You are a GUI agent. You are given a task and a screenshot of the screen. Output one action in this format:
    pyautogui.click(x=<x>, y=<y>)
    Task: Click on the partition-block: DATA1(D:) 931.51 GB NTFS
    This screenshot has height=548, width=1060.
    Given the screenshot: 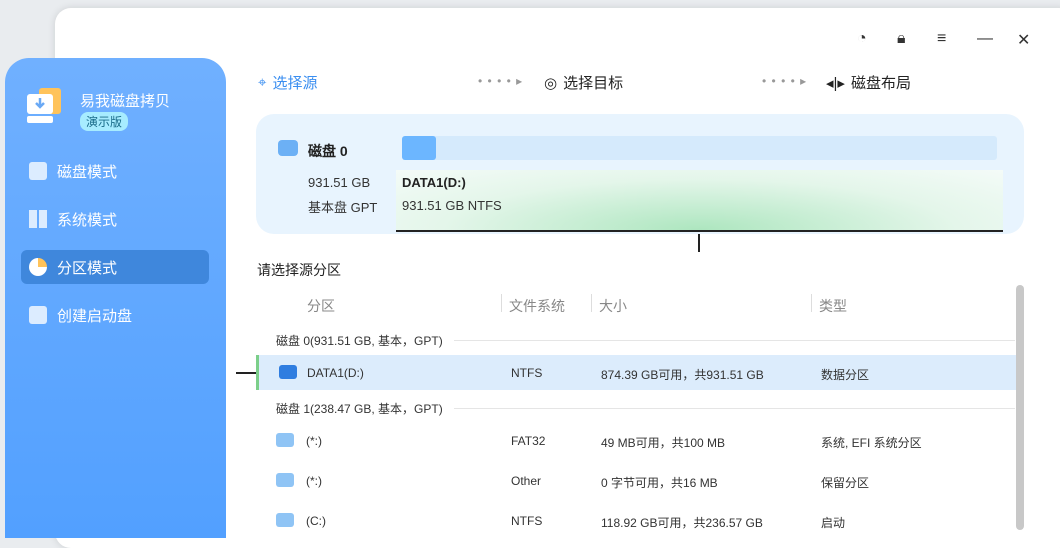 What is the action you would take?
    pyautogui.click(x=699, y=201)
    